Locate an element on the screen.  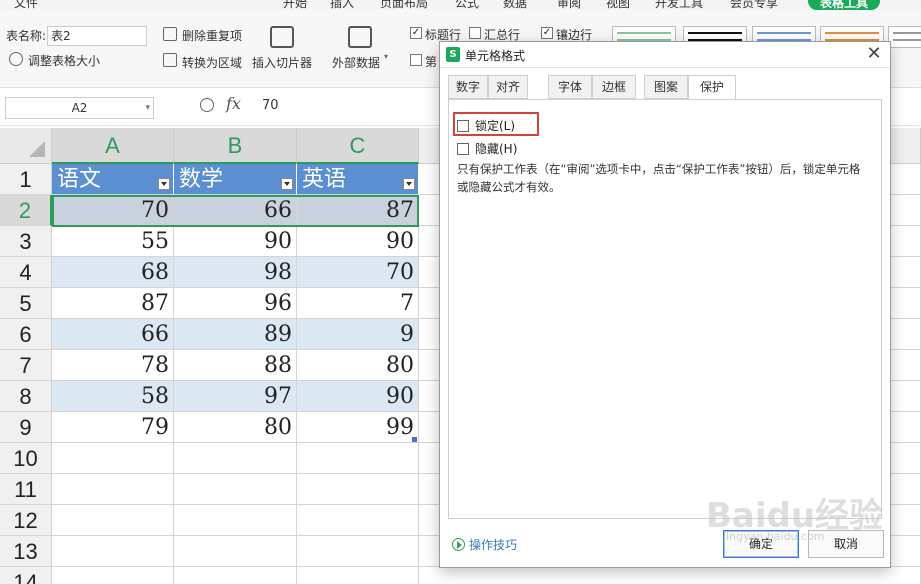
table-name-input: 表2 is located at coordinates (97, 36).